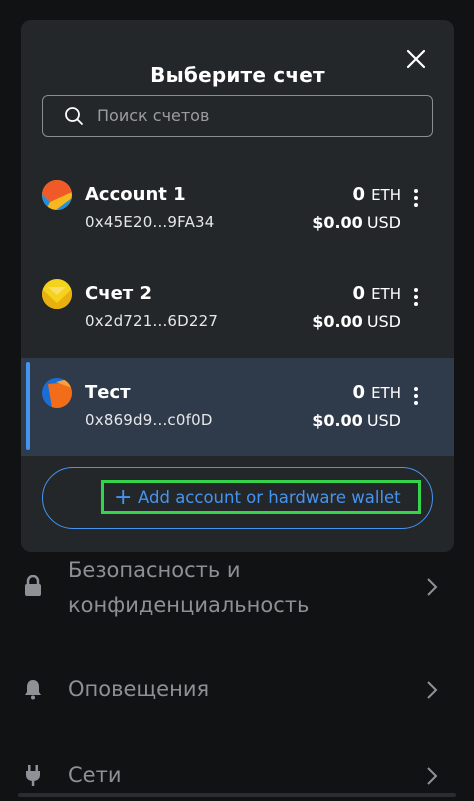 This screenshot has height=801, width=474. Describe the element at coordinates (237, 209) in the screenshot. I see `account-row-account-1: Account 1 0x45E20...9FA34 0 ETH $0.00 USD` at that location.